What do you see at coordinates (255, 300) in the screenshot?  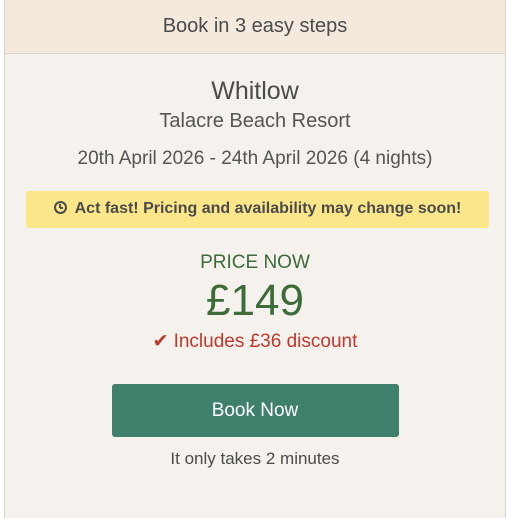 I see `price-value: £149` at bounding box center [255, 300].